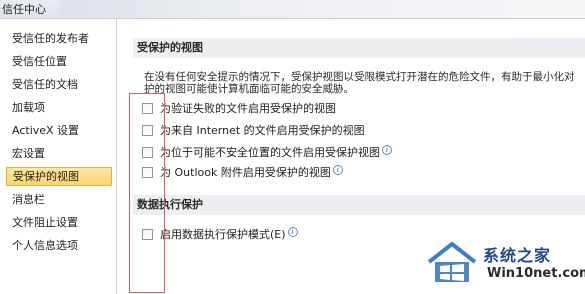  Describe the element at coordinates (270, 152) in the screenshot. I see `option-label: 为位于可能不安全位置的文件启用受保护视图` at that location.